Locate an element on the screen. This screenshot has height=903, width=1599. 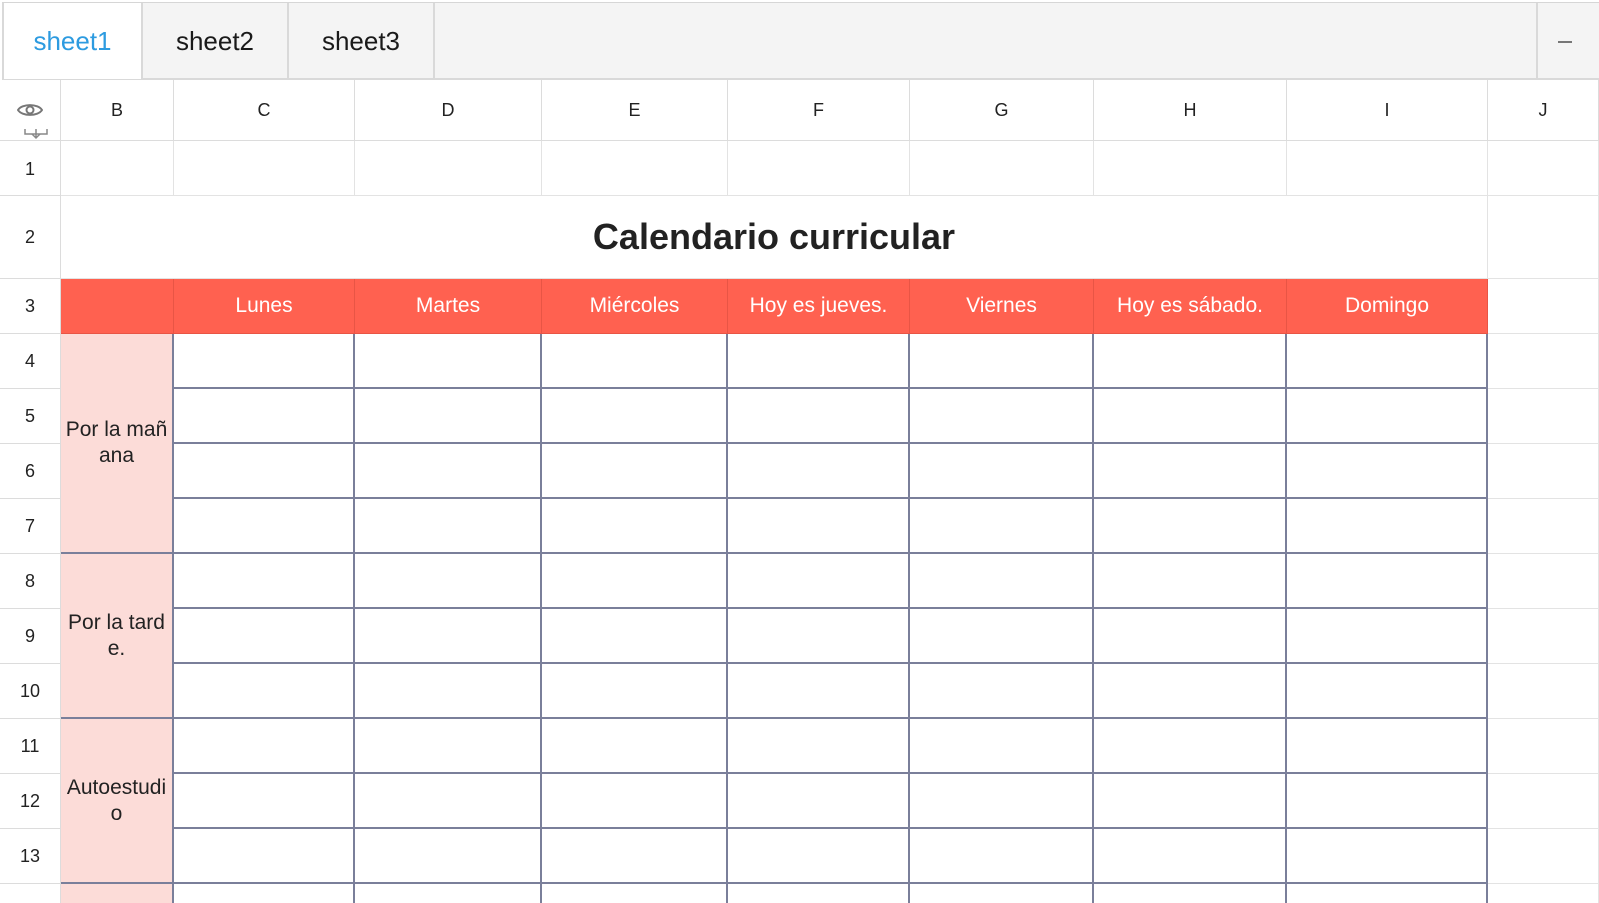
cell-f7 is located at coordinates (819, 526).